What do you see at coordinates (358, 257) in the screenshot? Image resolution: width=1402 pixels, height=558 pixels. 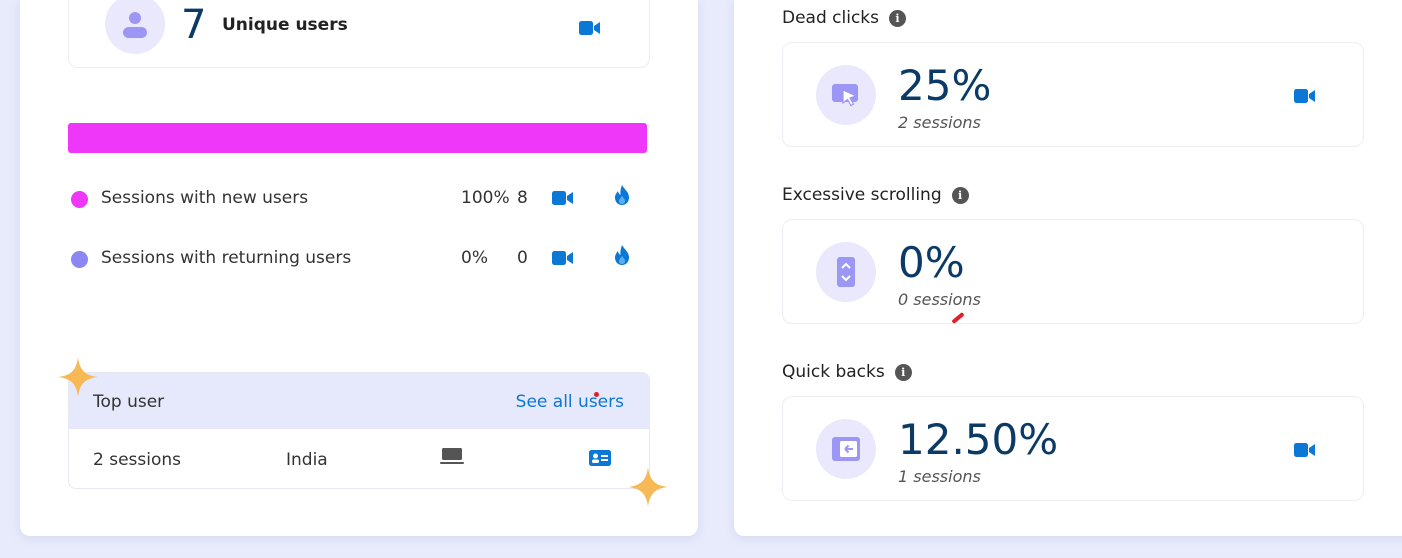 I see `legend-row-returning-users: Sessions with returning users 0% 0` at bounding box center [358, 257].